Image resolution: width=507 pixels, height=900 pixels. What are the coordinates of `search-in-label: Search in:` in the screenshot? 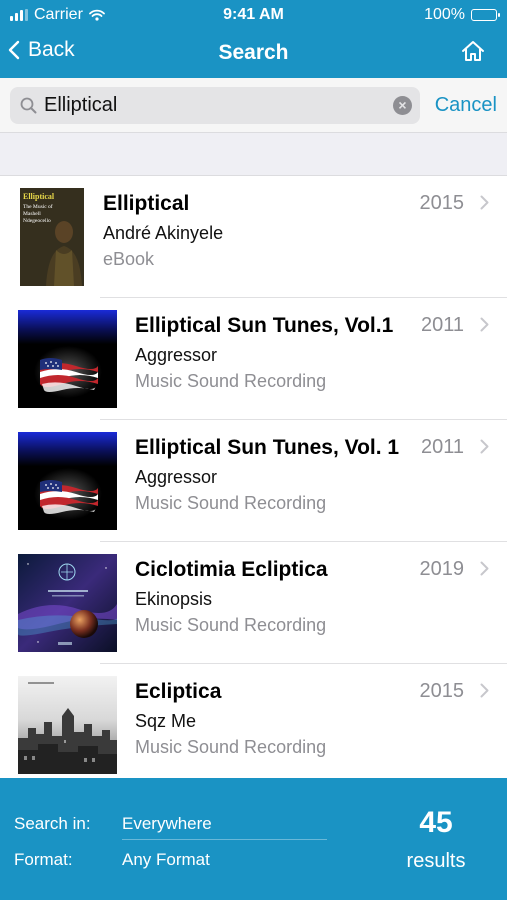 It's located at (52, 823).